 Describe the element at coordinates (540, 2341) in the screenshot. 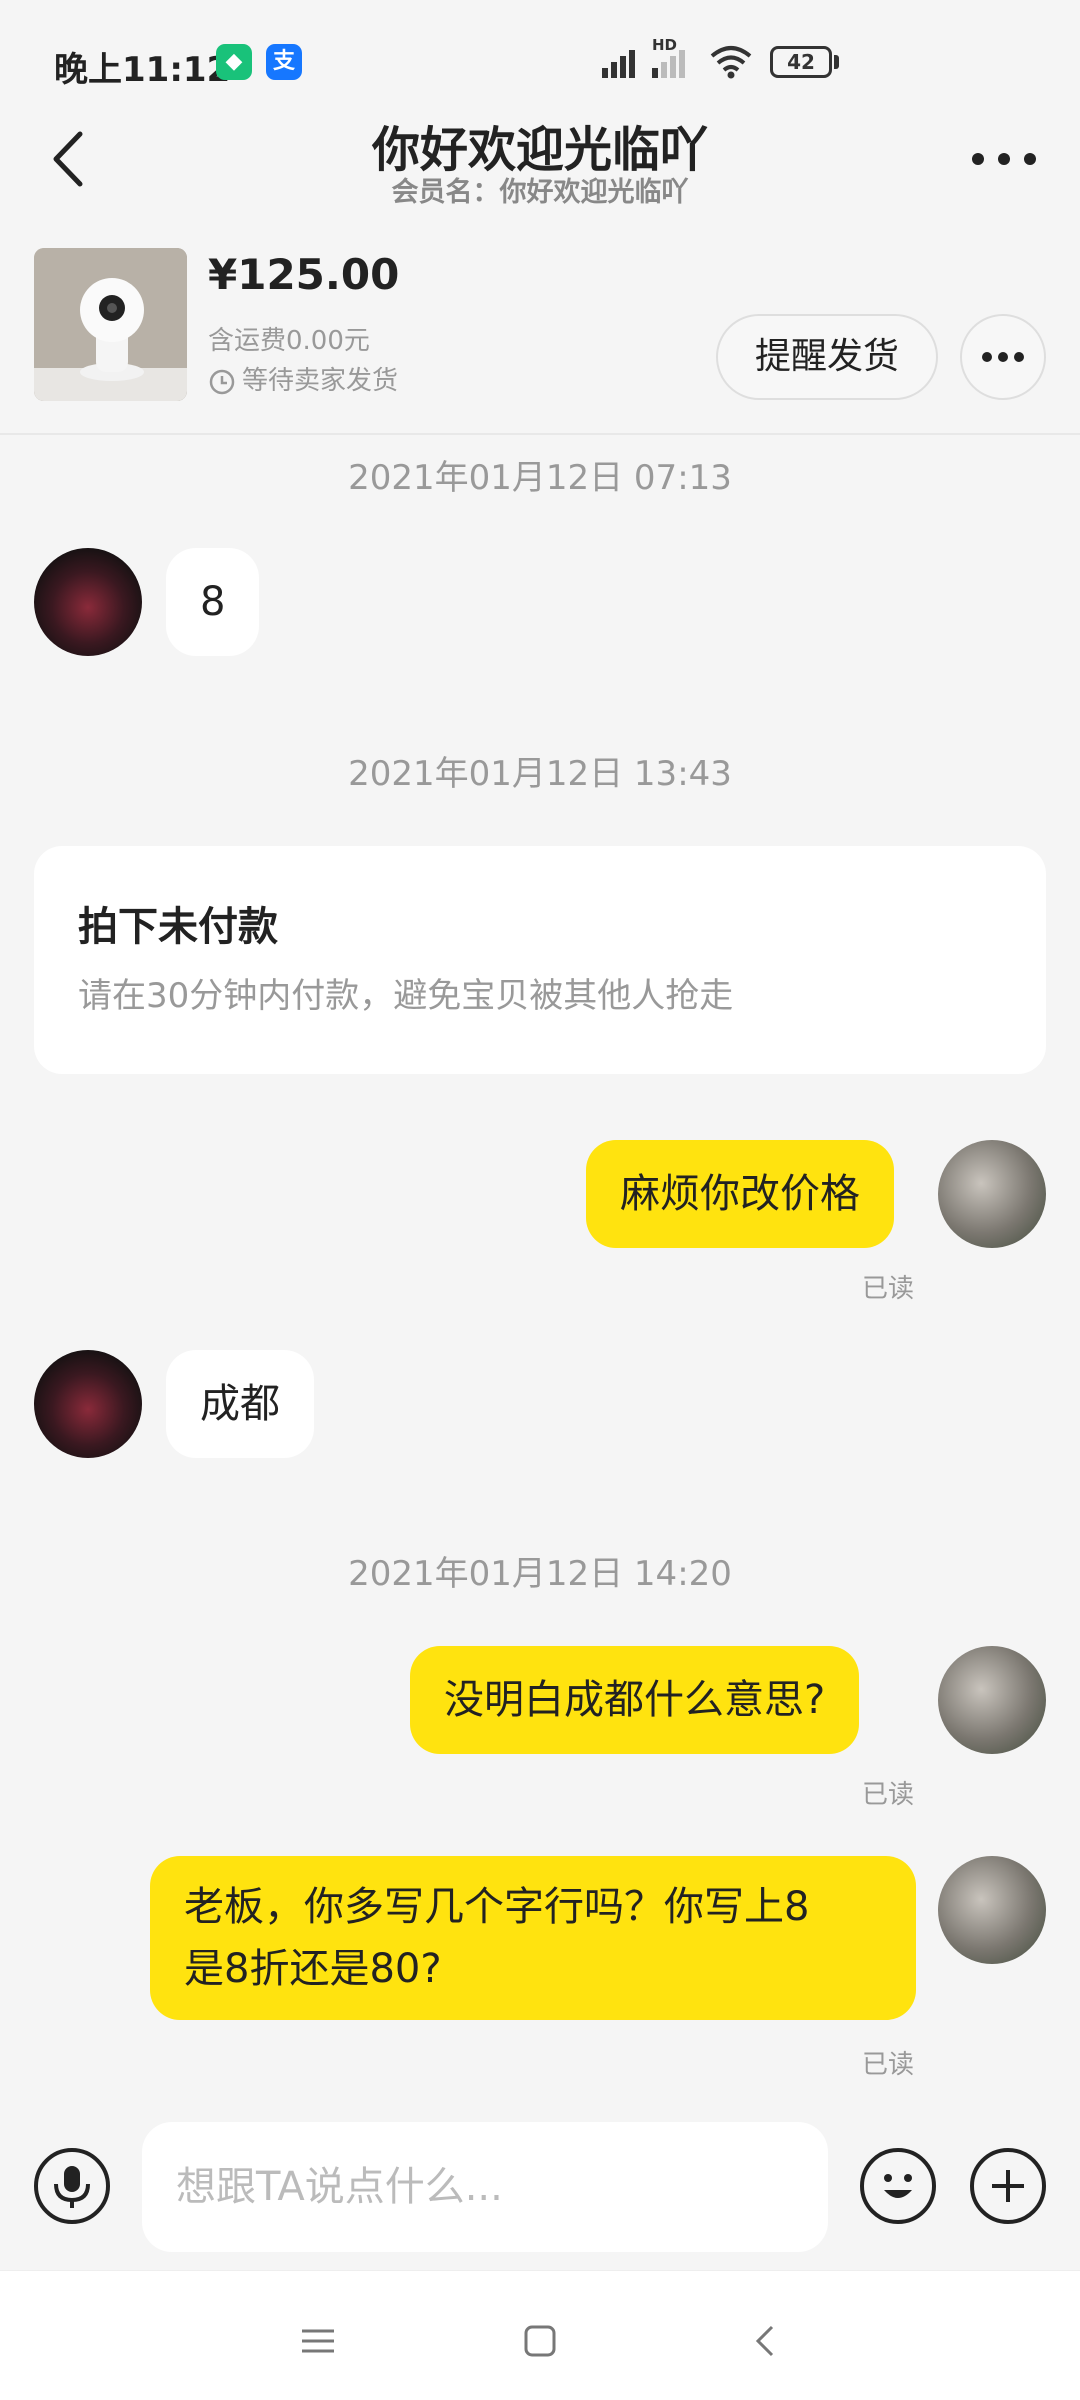

I see `home-icon` at that location.